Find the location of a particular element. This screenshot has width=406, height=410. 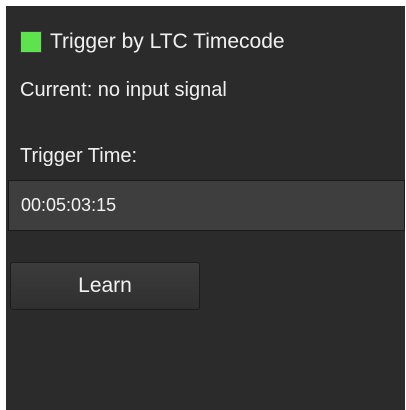

ltc-trigger-option: Trigger by LTC Timecode is located at coordinates (152, 42).